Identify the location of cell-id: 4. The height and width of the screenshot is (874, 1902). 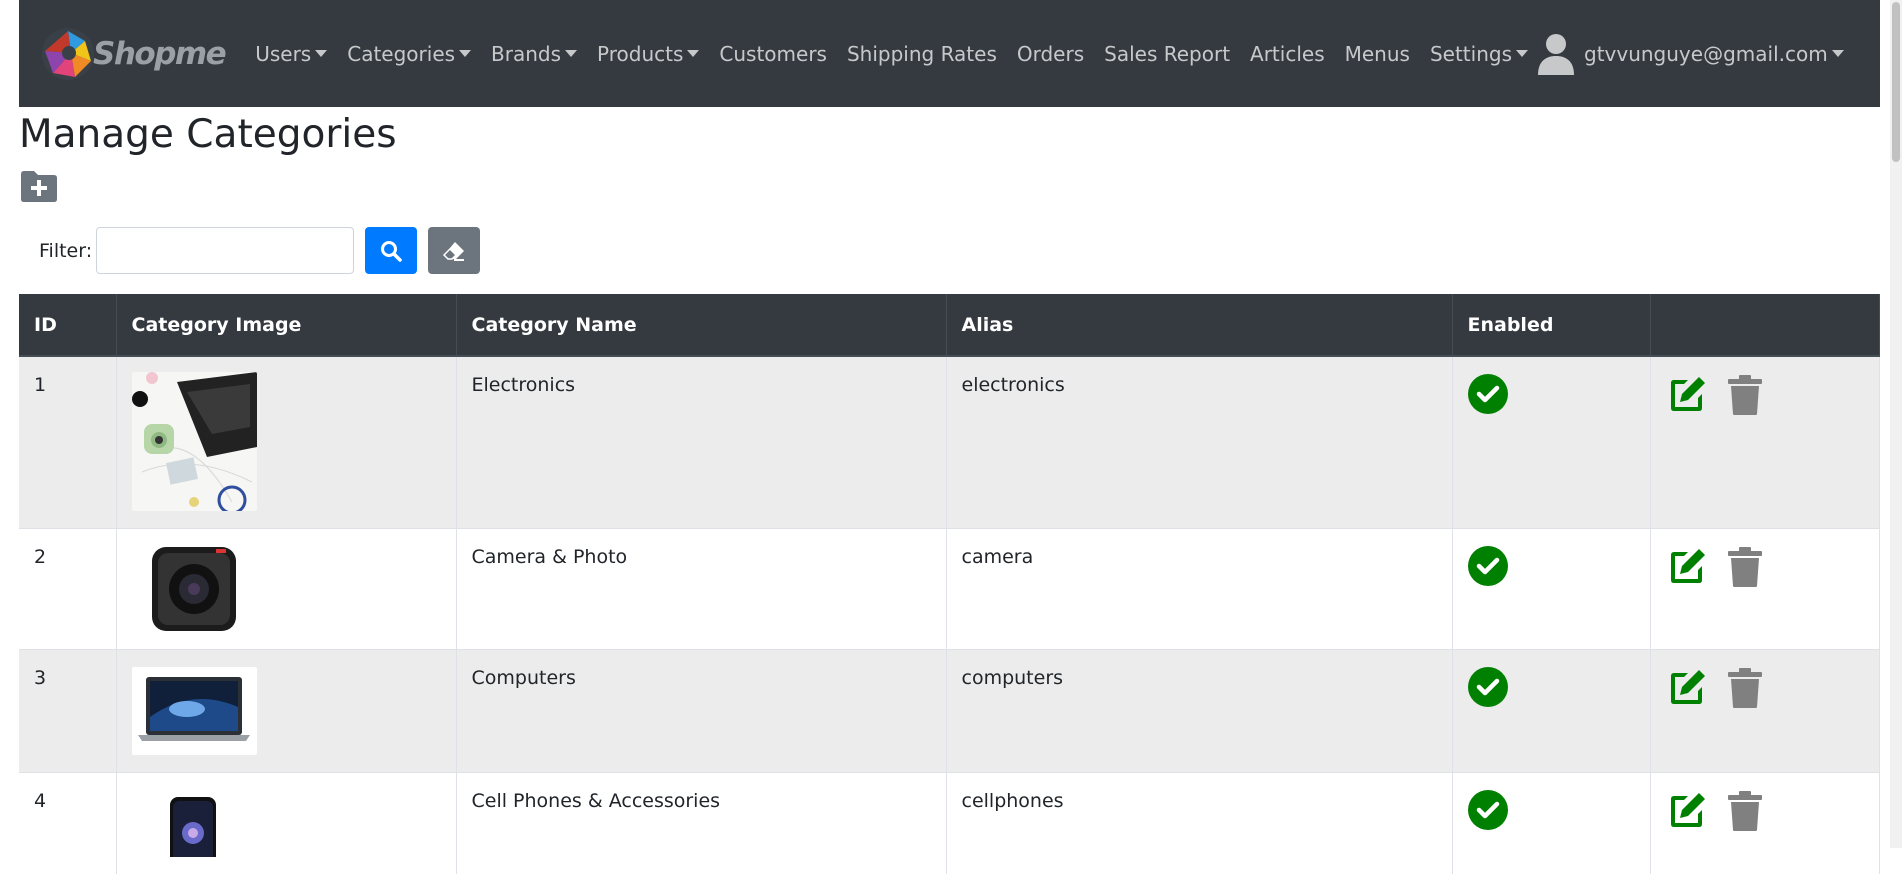
(67, 823).